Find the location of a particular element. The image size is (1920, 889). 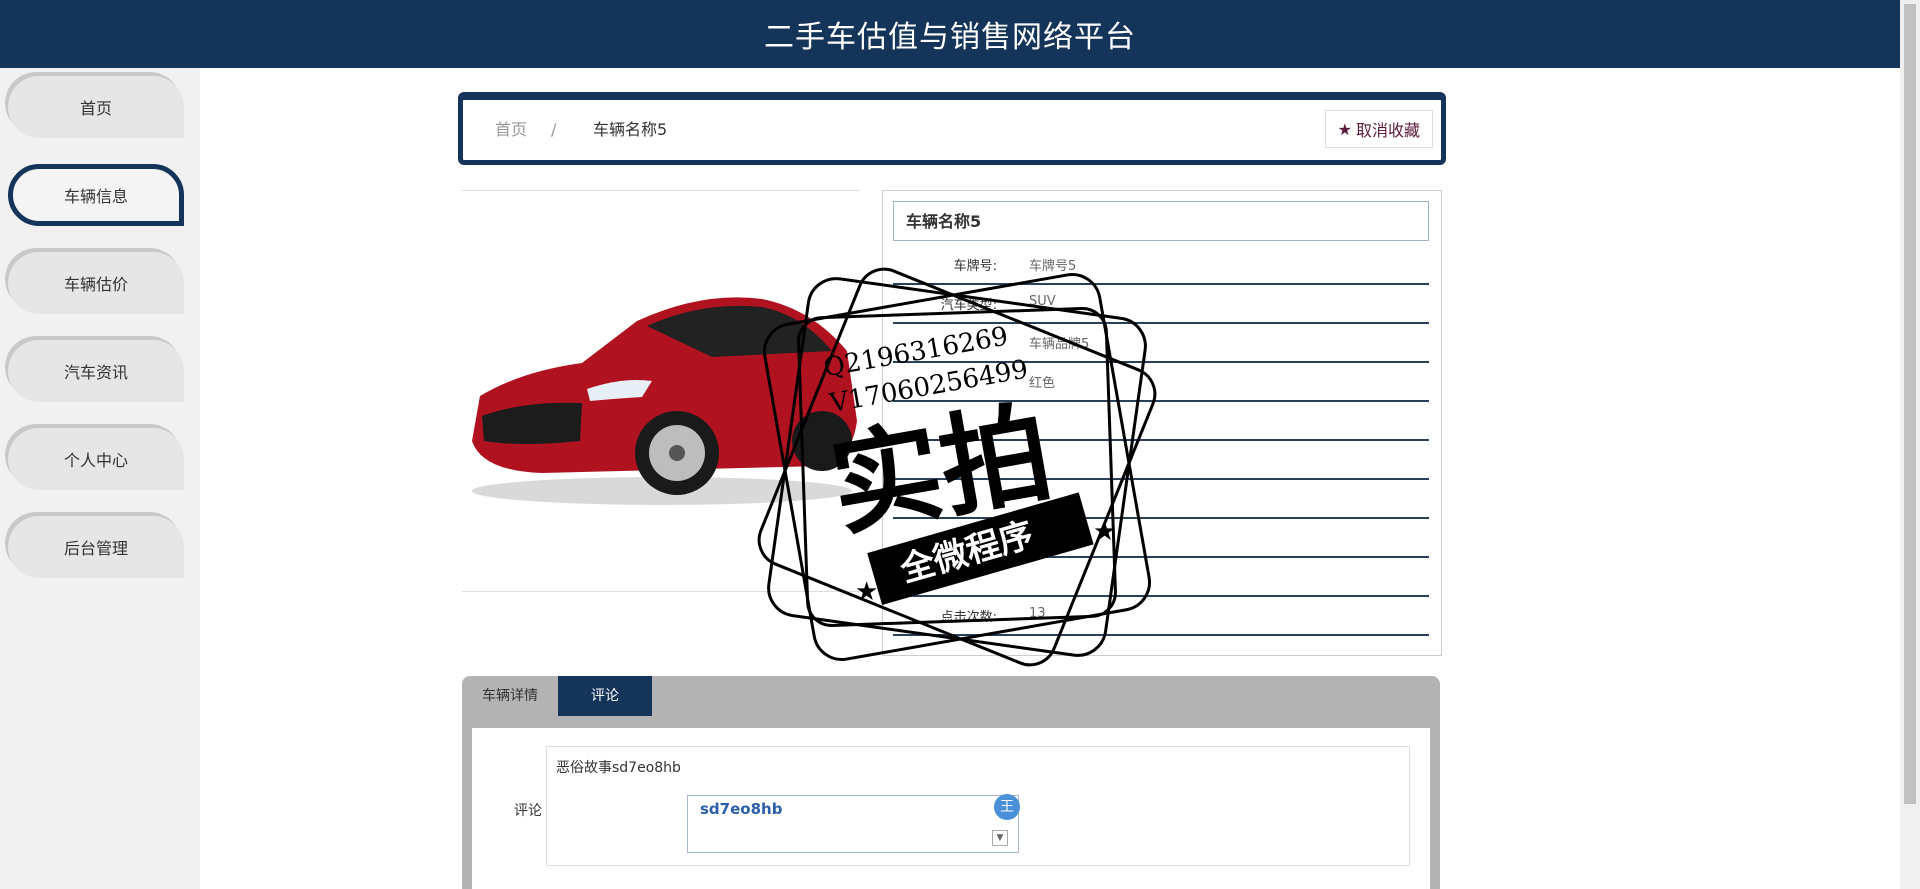

breadcrumb-current: 车辆名称5 is located at coordinates (630, 129).